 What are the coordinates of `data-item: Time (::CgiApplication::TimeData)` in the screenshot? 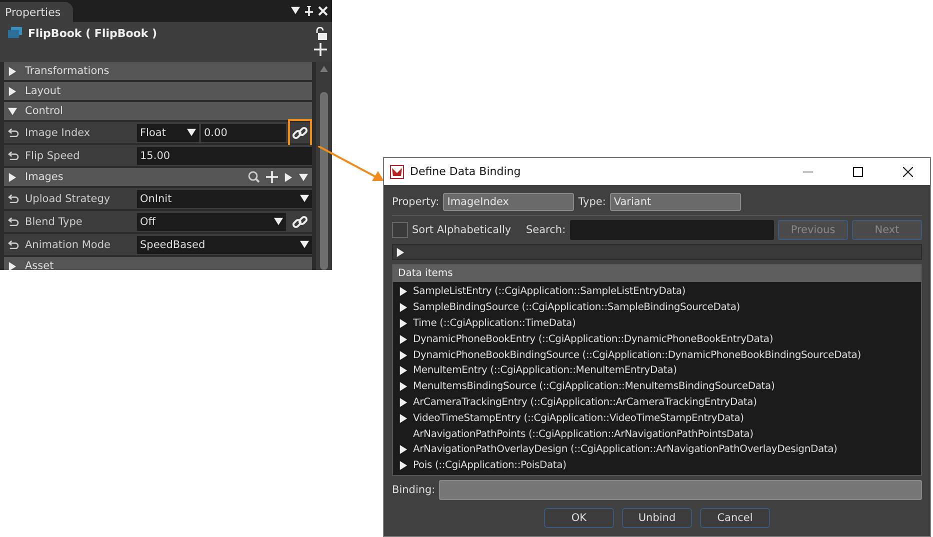 It's located at (494, 323).